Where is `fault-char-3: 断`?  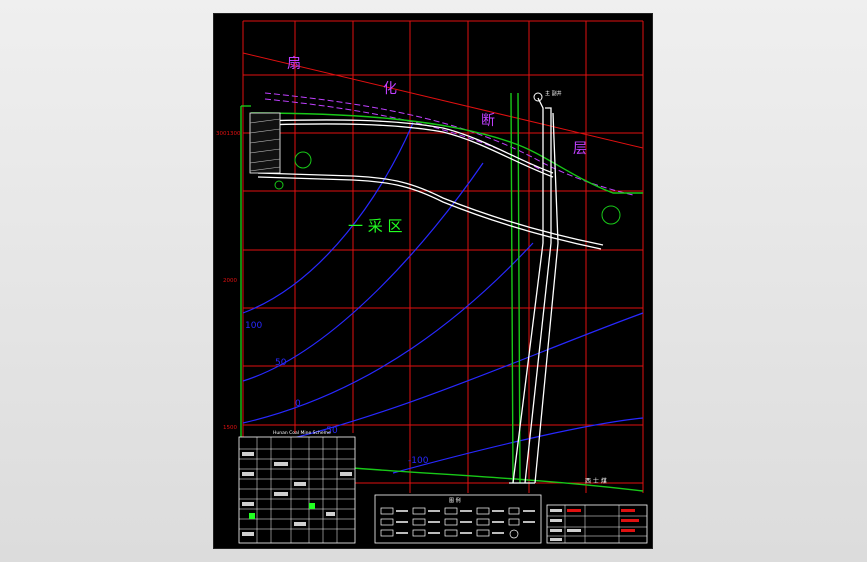 fault-char-3: 断 is located at coordinates (488, 121).